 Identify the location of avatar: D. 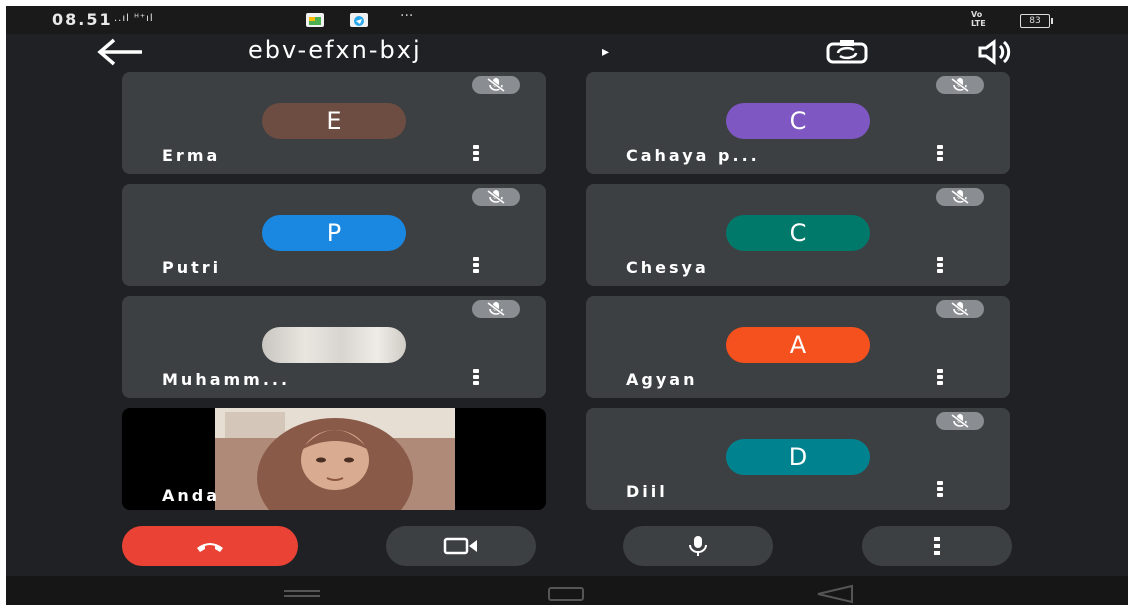
(798, 457).